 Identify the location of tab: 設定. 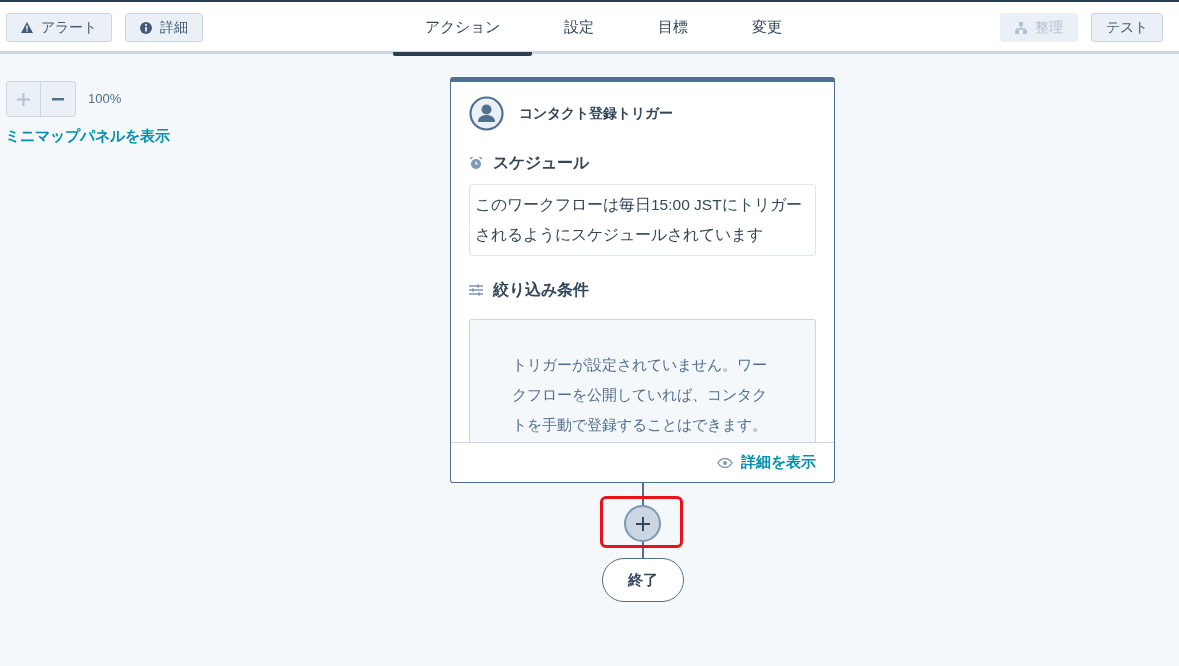
(579, 29).